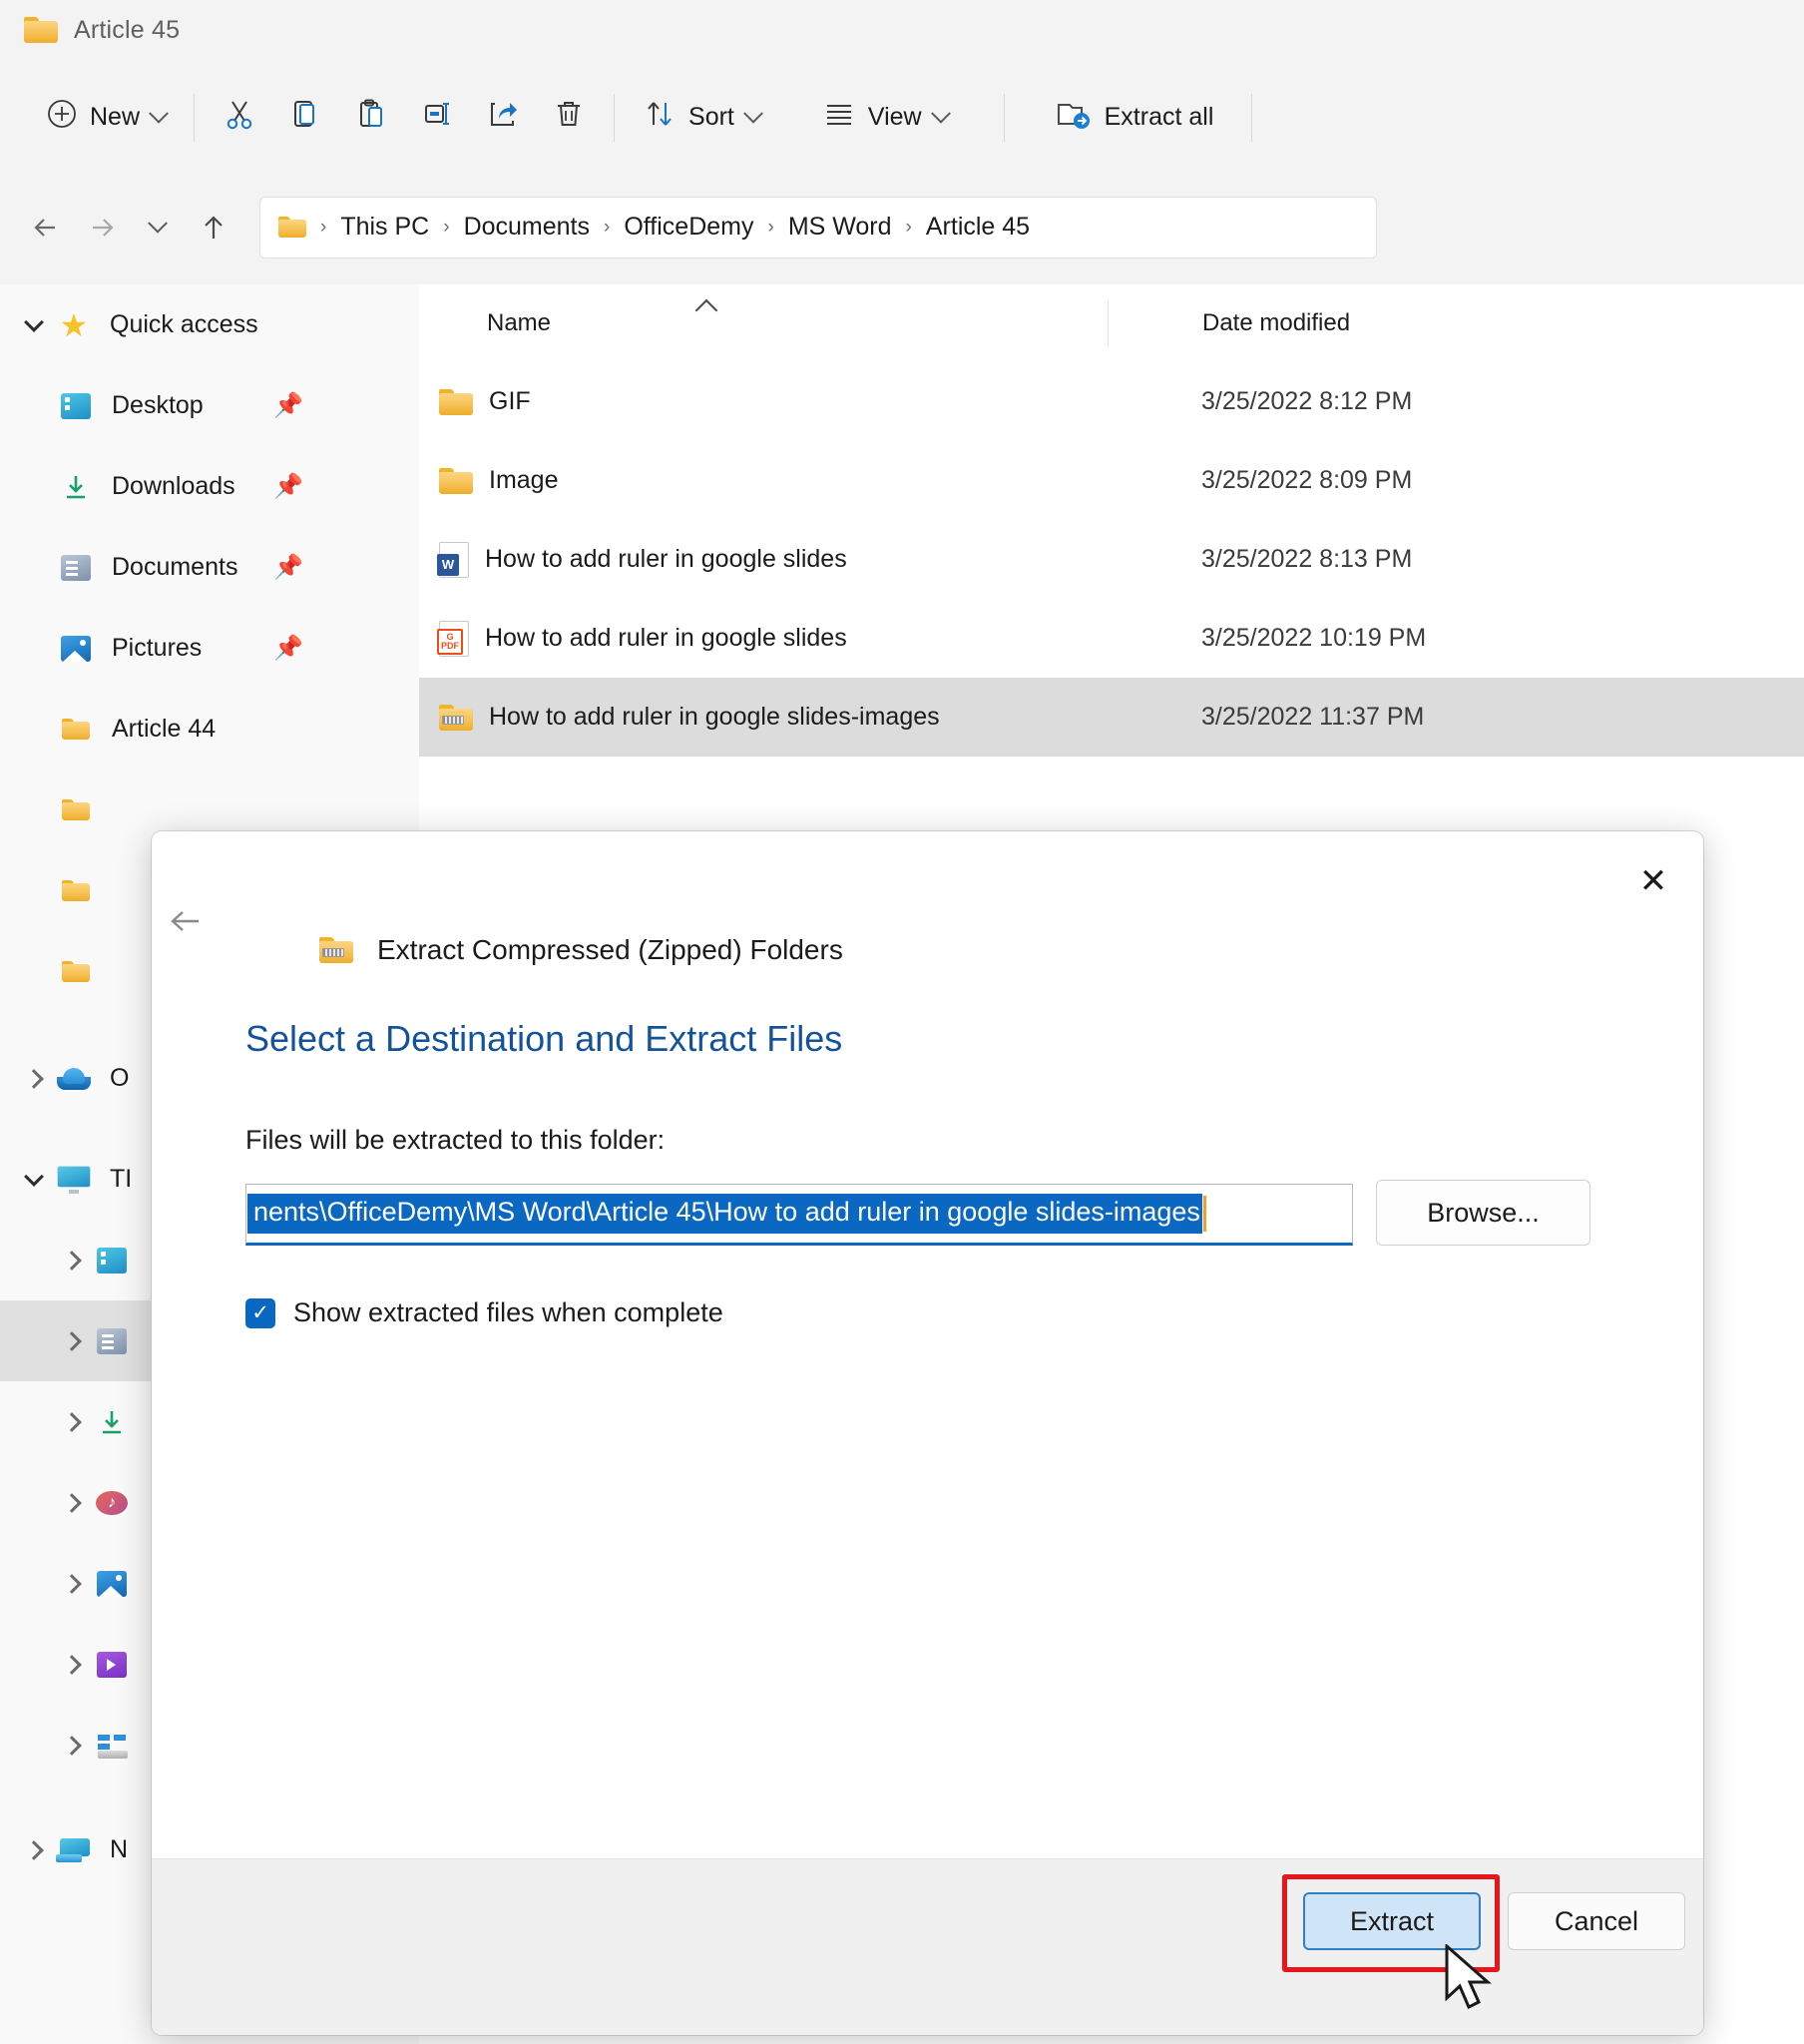 This screenshot has height=2044, width=1804. What do you see at coordinates (112, 1746) in the screenshot?
I see `local-disk-icon` at bounding box center [112, 1746].